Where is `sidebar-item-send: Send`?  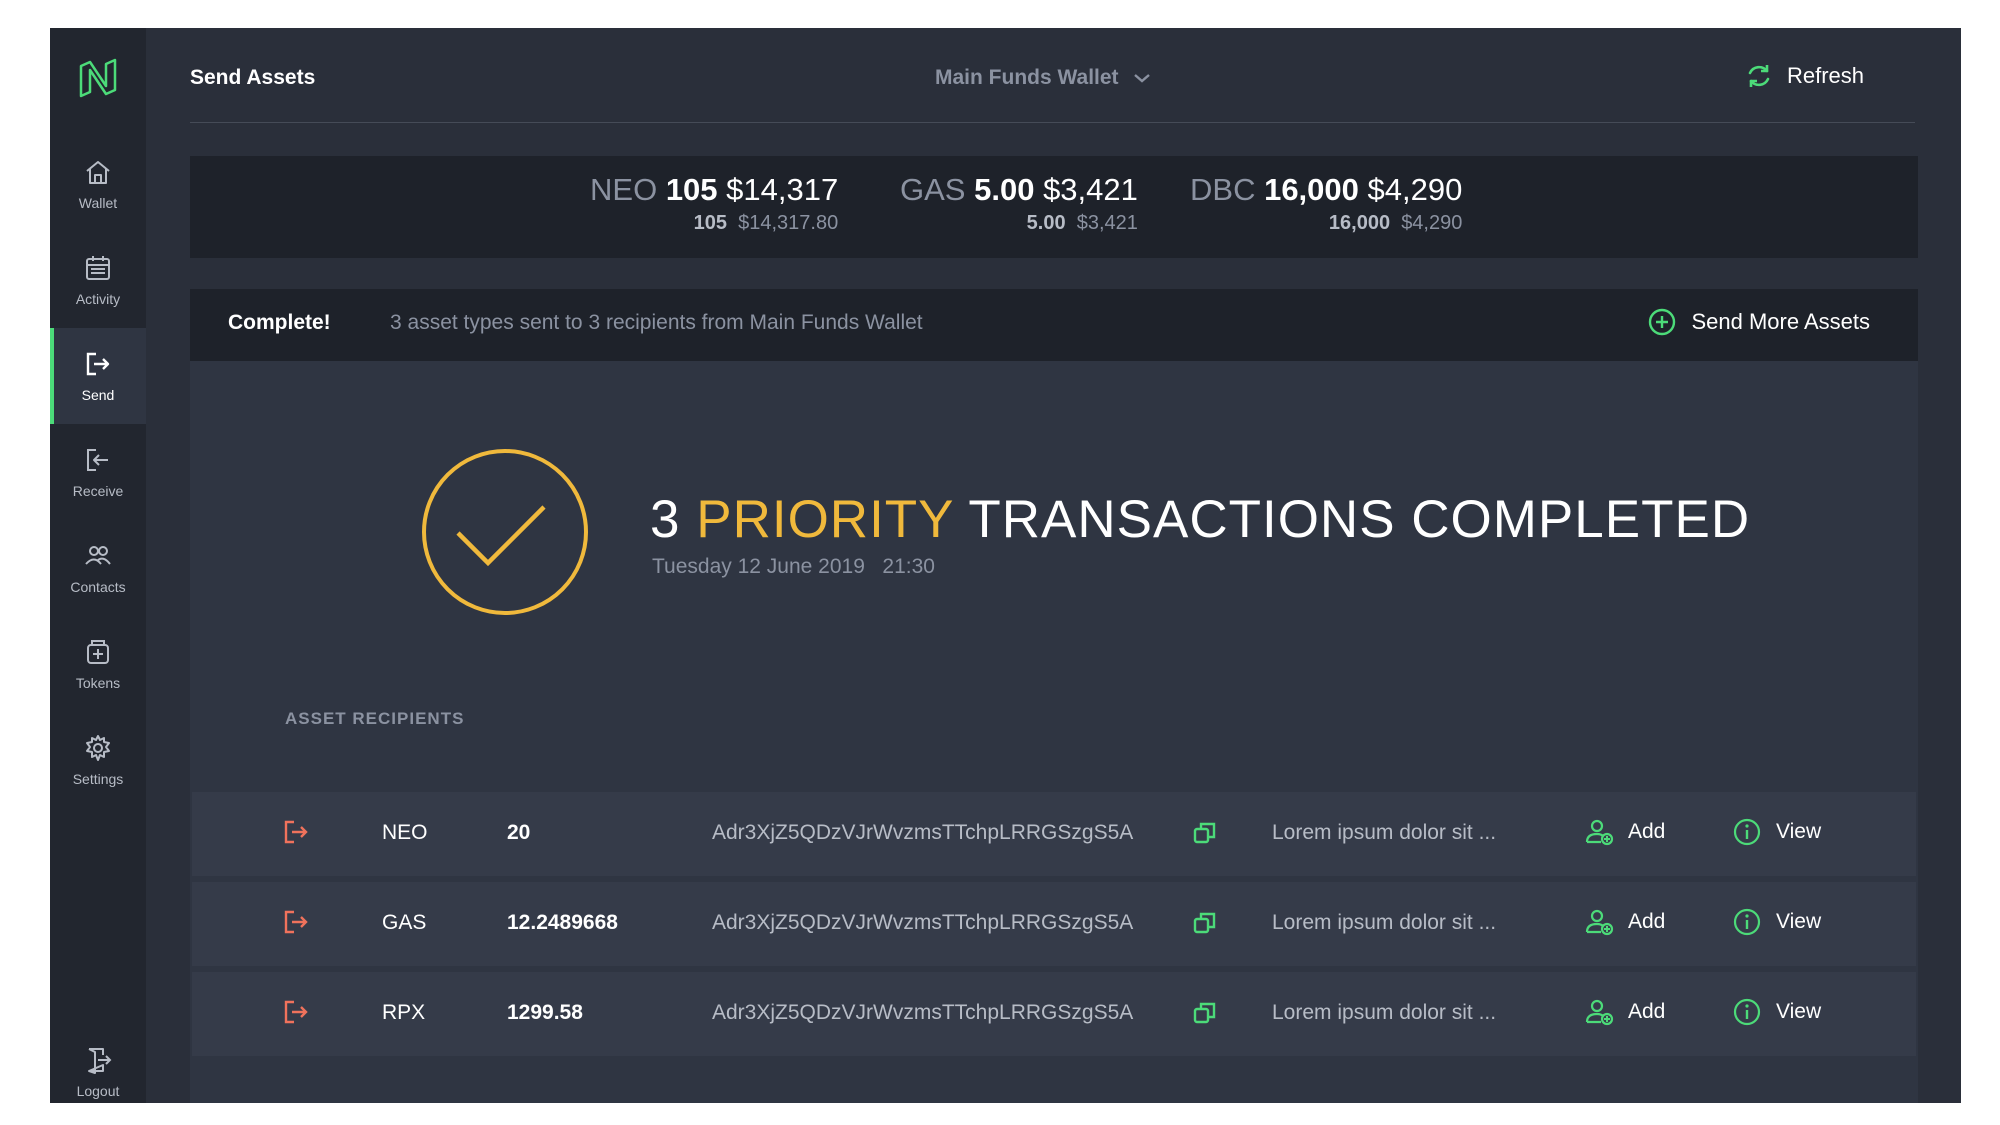 sidebar-item-send: Send is located at coordinates (98, 376).